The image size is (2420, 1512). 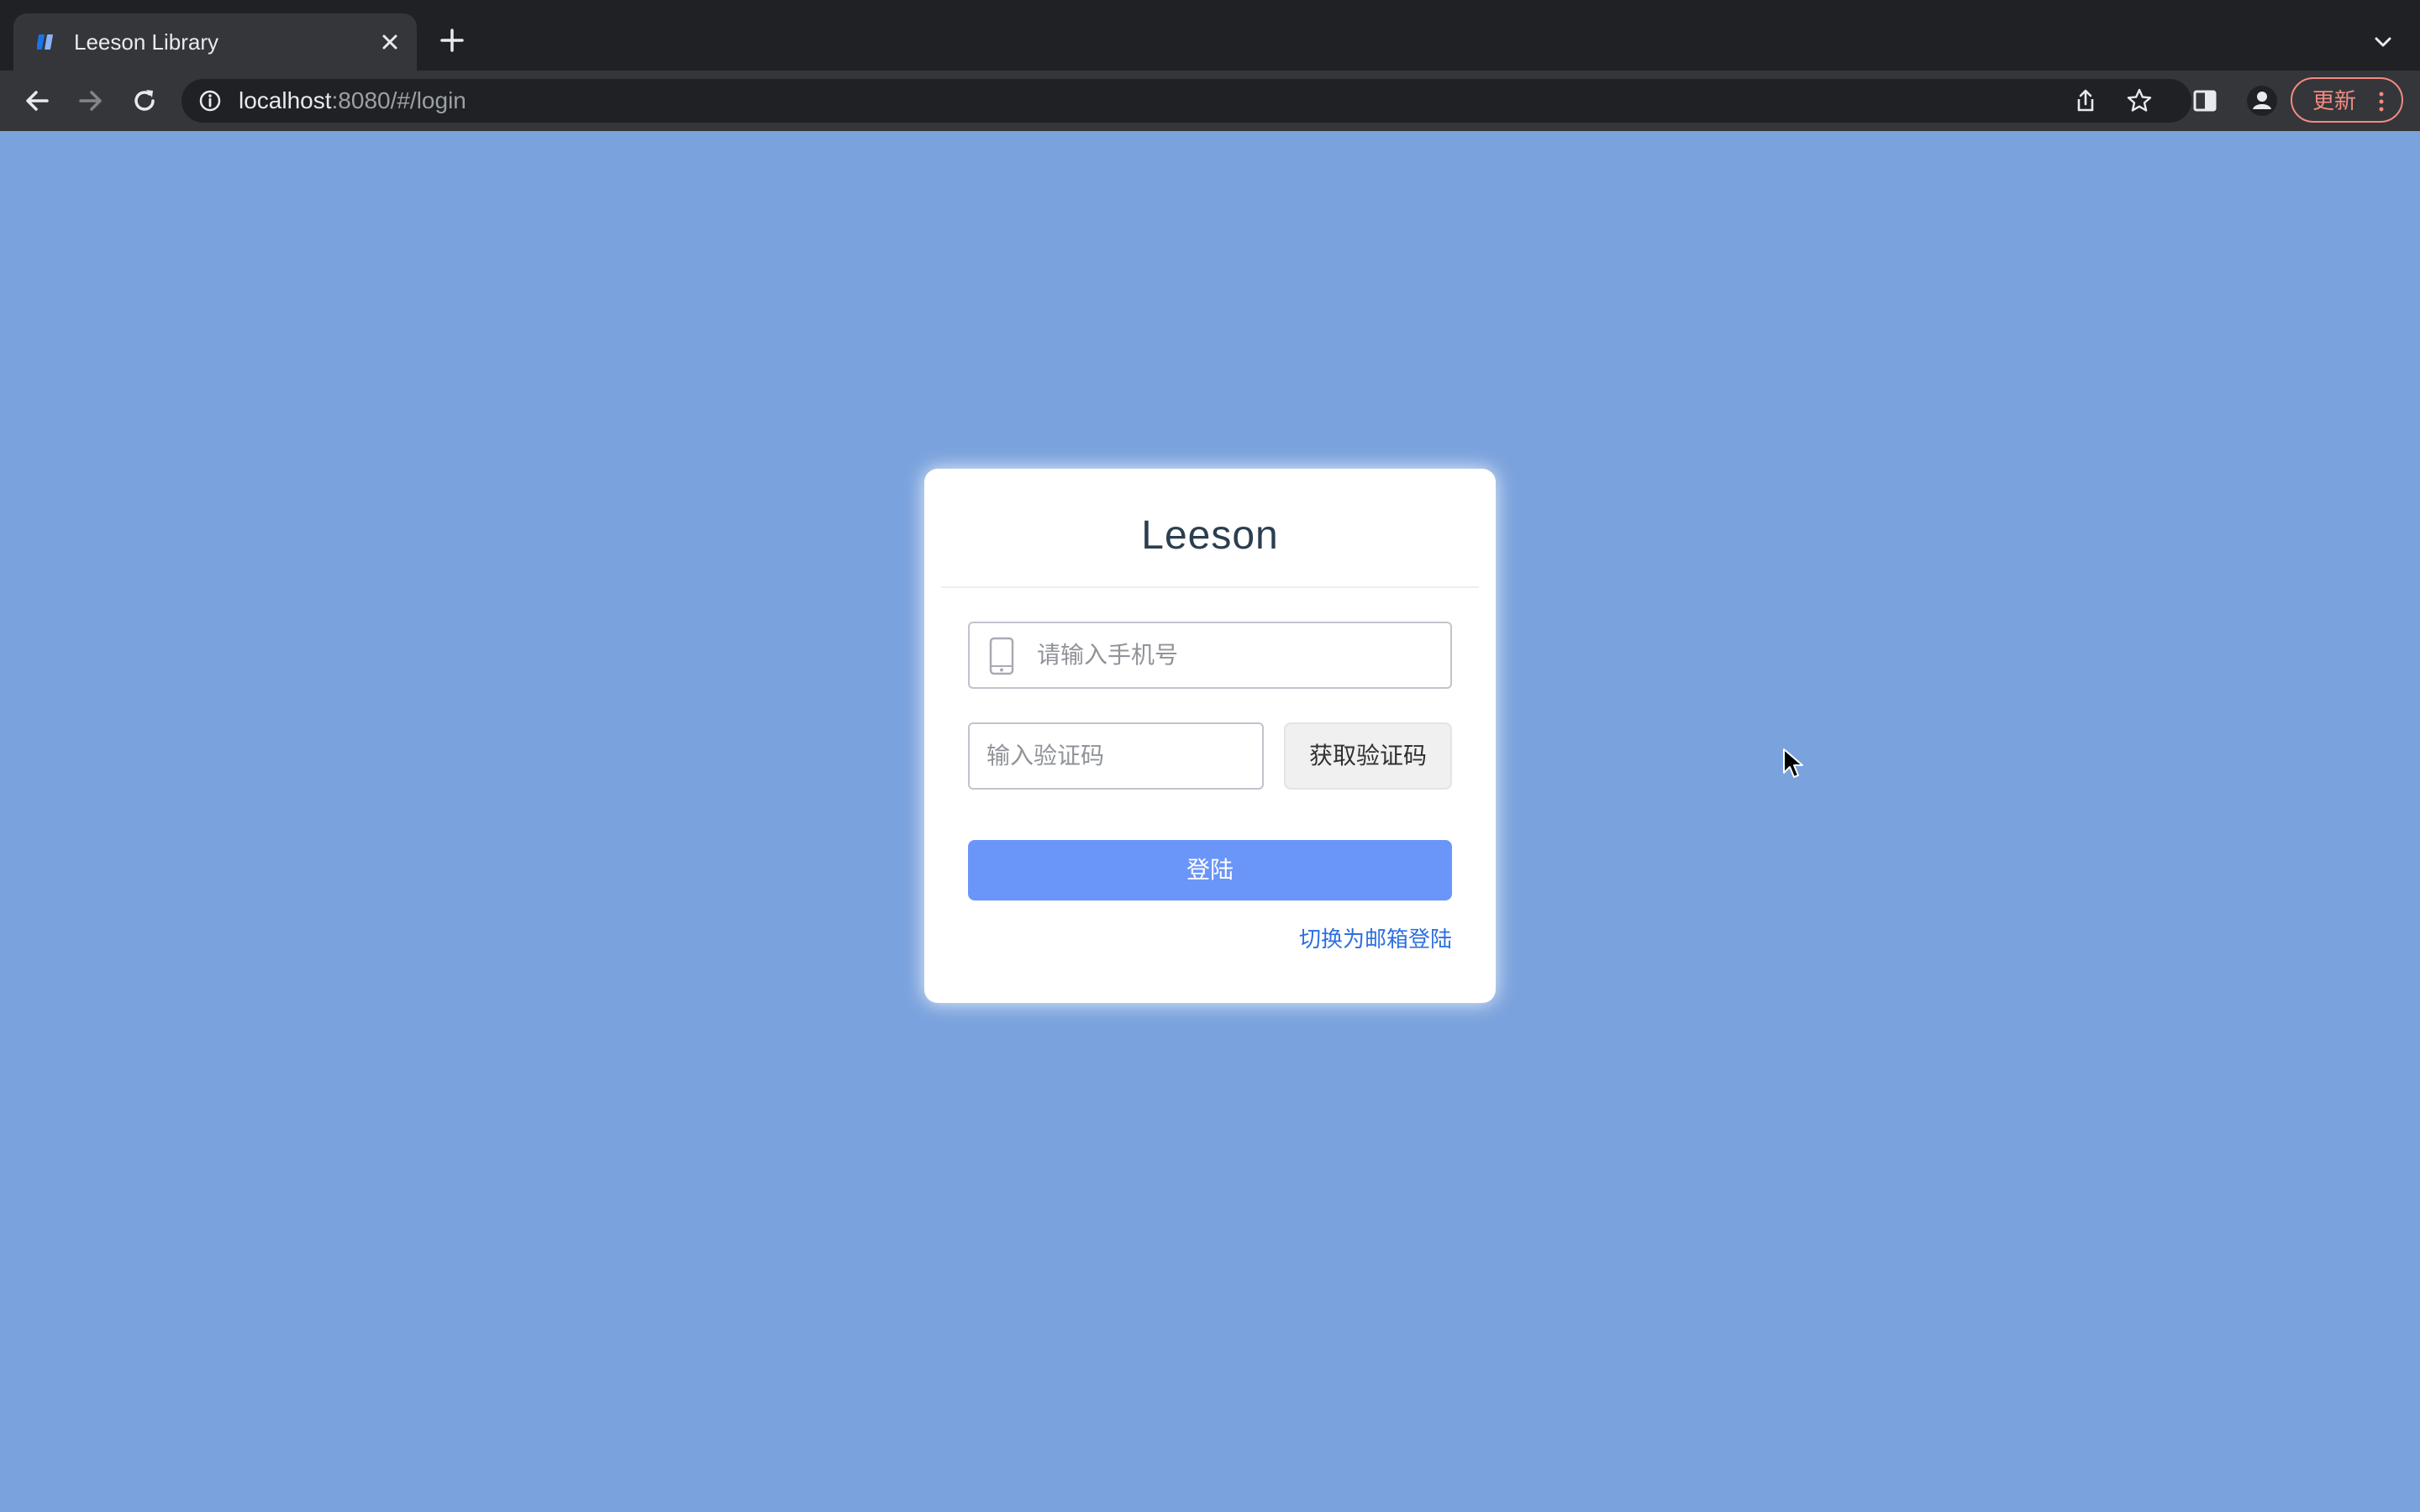 What do you see at coordinates (390, 42) in the screenshot?
I see `close-icon` at bounding box center [390, 42].